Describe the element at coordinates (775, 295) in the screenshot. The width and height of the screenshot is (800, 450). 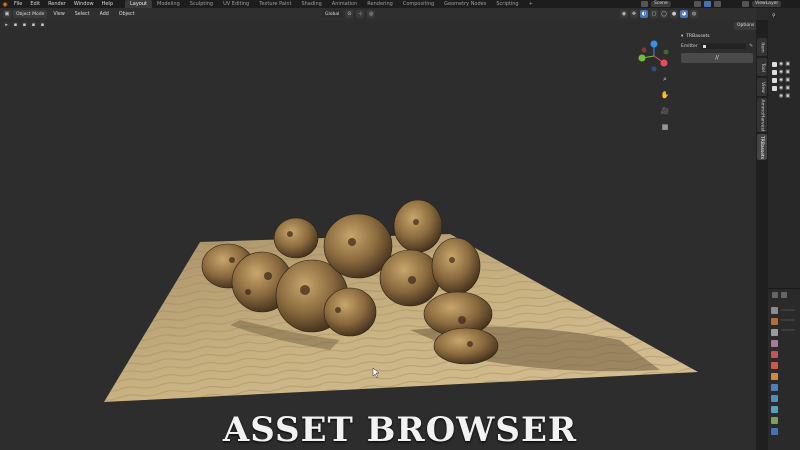
I see `properties-type-icon` at that location.